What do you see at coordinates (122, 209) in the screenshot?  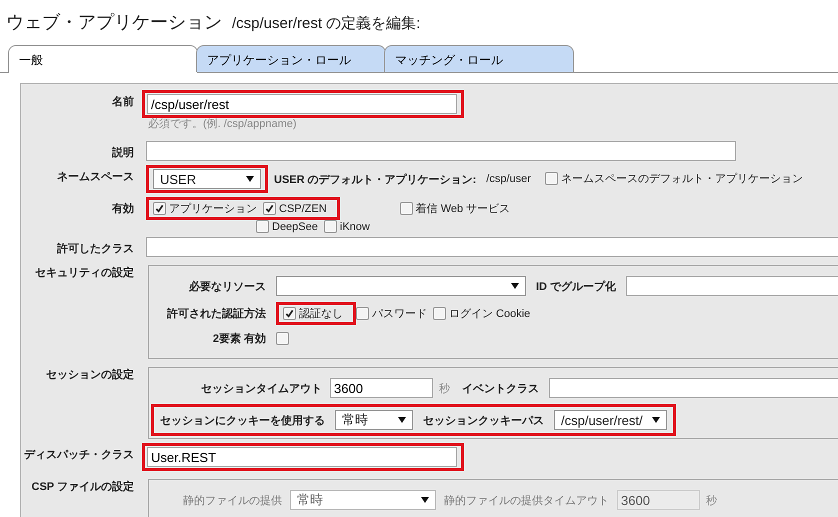 I see `field-label: 有効` at bounding box center [122, 209].